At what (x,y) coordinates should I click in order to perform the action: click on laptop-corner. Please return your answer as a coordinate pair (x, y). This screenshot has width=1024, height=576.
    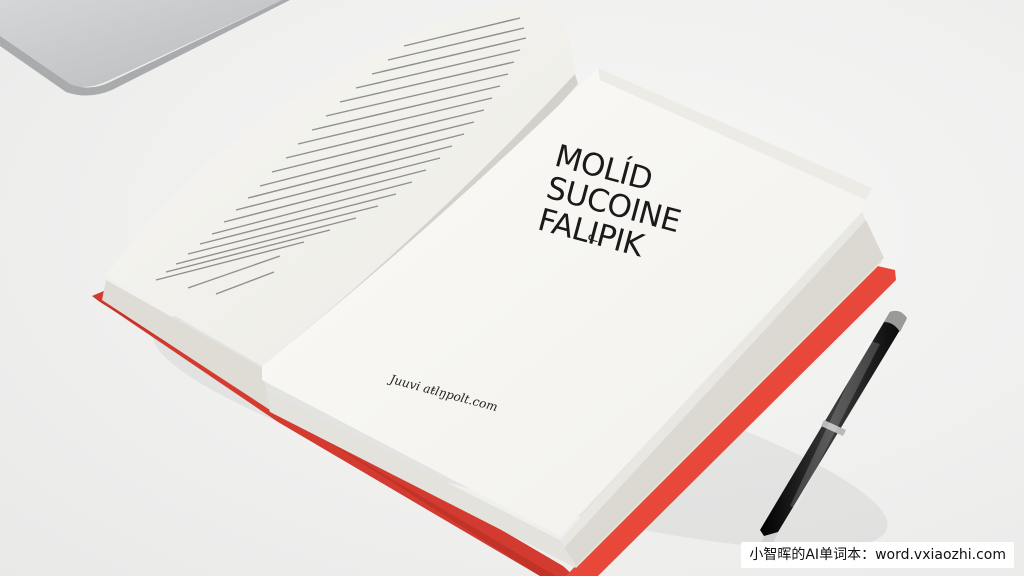
    Looking at the image, I should click on (145, 48).